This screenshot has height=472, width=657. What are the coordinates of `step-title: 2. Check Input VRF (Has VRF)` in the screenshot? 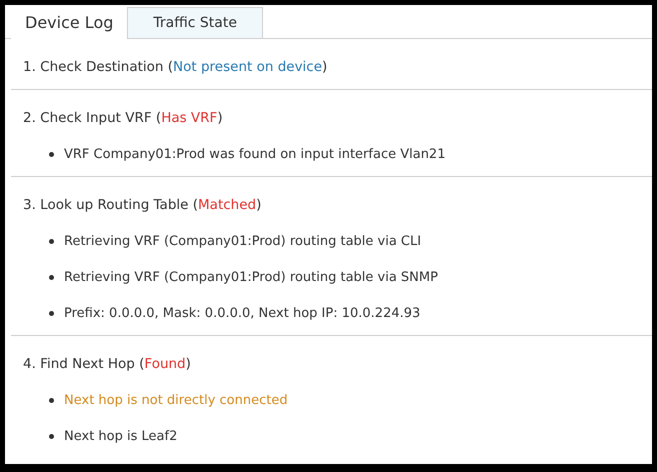 It's located at (123, 118).